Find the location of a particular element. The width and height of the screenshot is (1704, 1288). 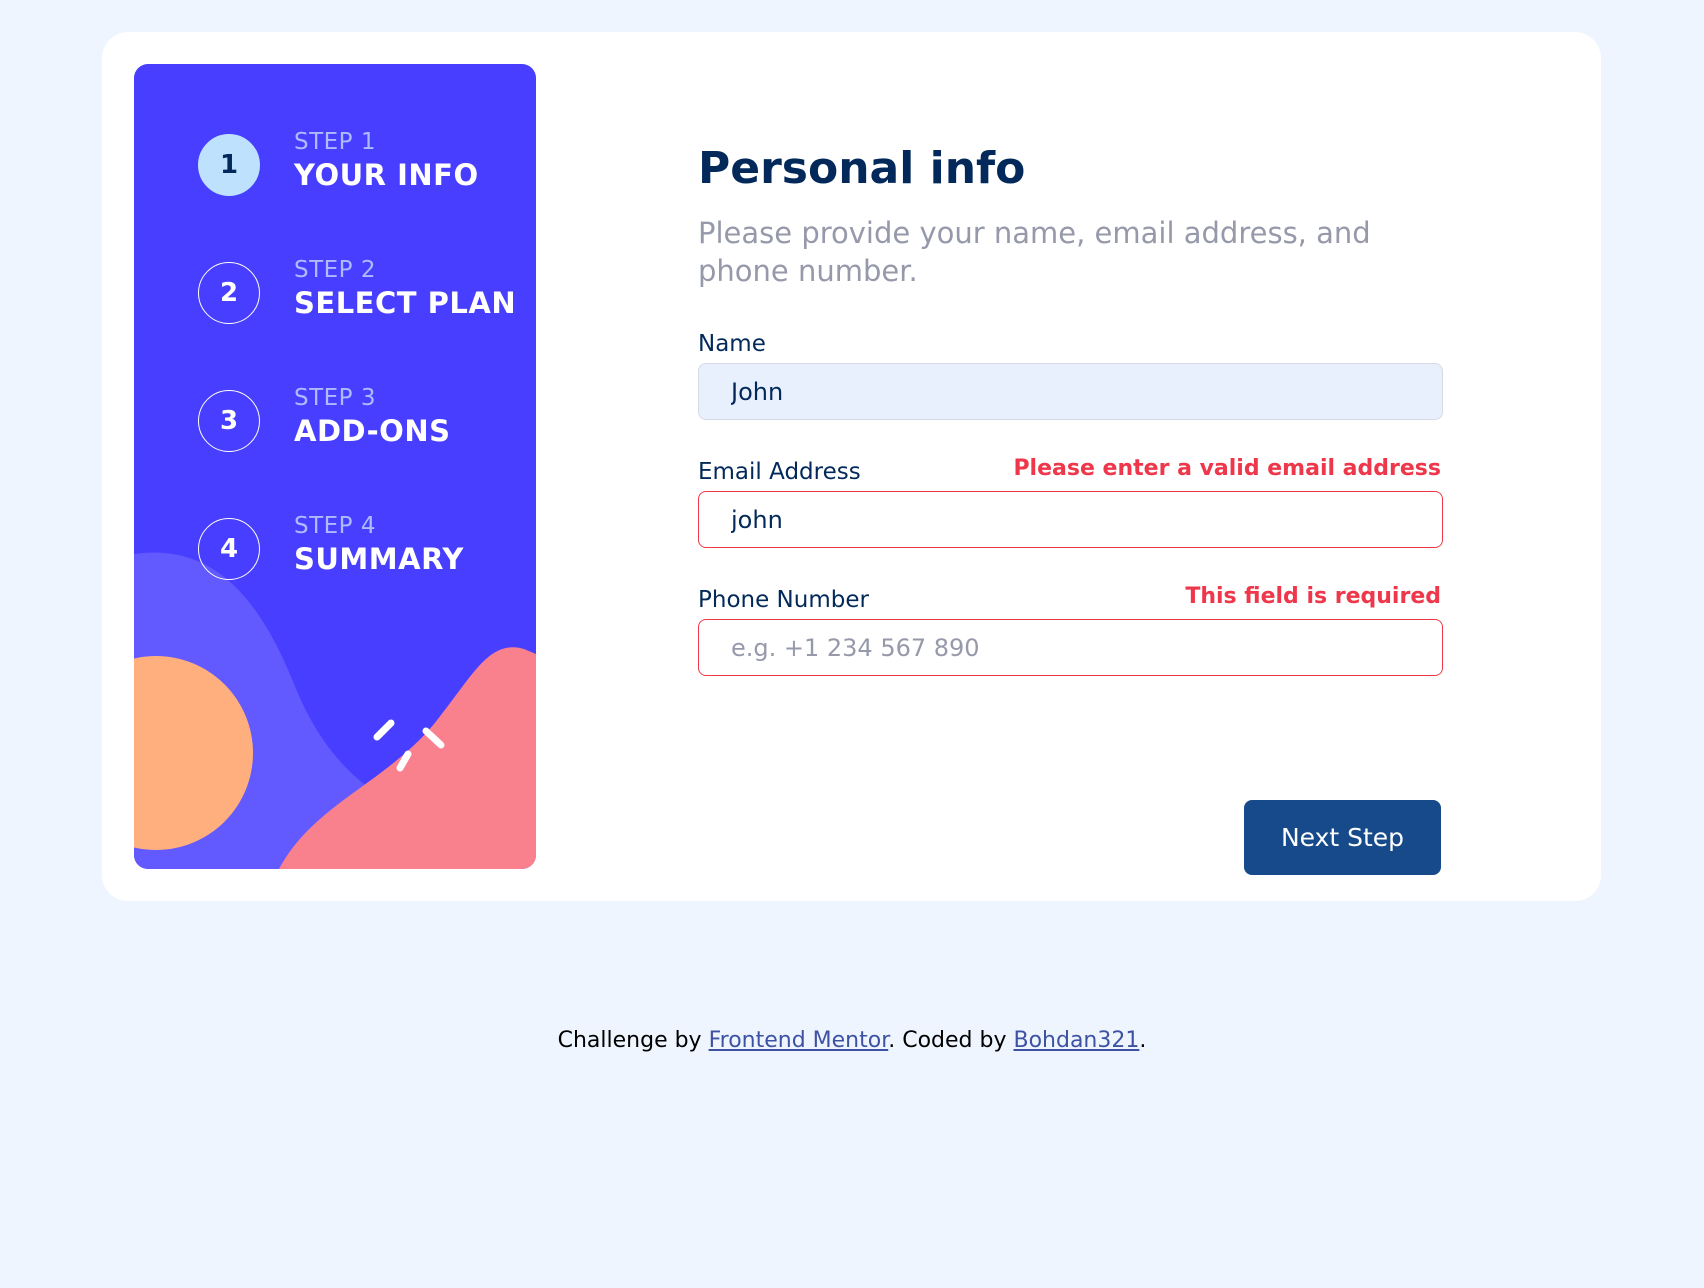

email-label: Email Address is located at coordinates (779, 472).